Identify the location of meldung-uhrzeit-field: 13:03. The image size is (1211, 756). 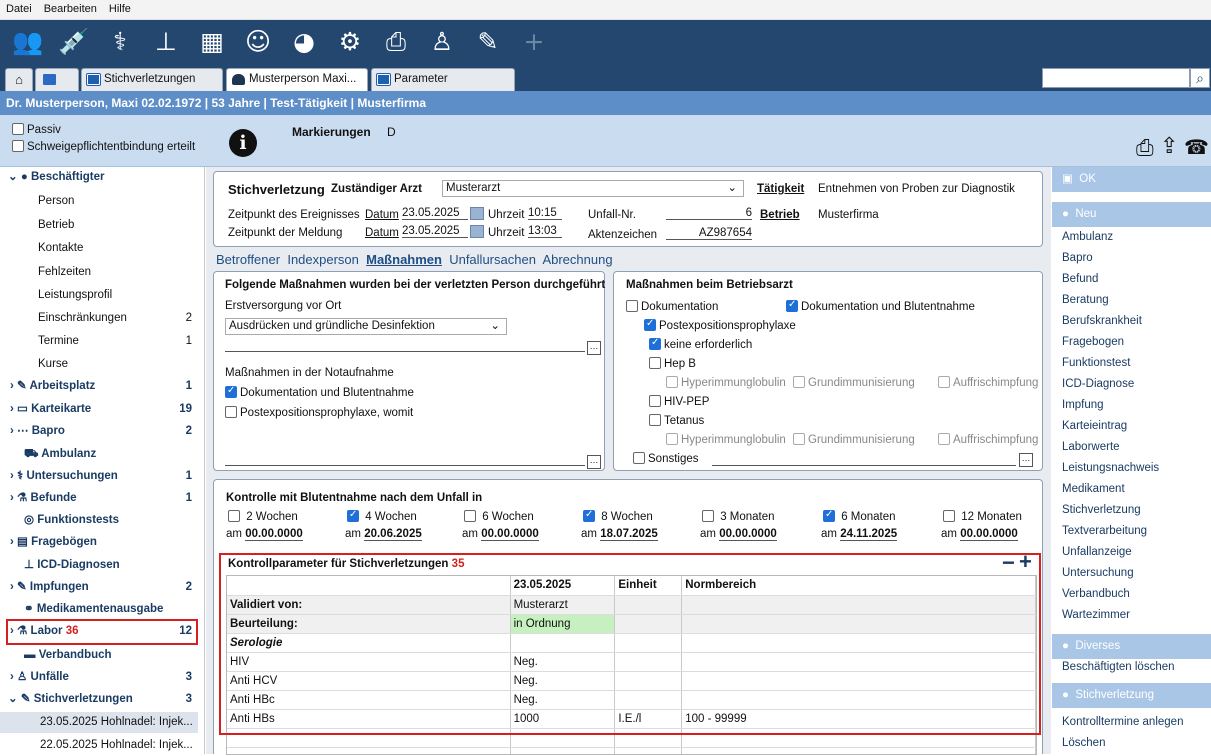
(545, 231).